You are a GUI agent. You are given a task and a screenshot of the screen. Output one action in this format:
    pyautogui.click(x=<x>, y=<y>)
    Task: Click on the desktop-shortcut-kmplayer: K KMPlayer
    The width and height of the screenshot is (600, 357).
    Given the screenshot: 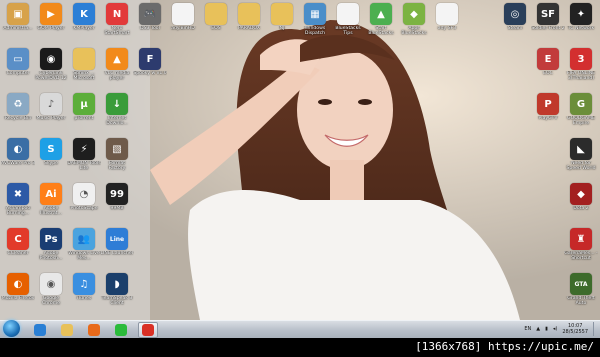 What is the action you would take?
    pyautogui.click(x=84, y=20)
    